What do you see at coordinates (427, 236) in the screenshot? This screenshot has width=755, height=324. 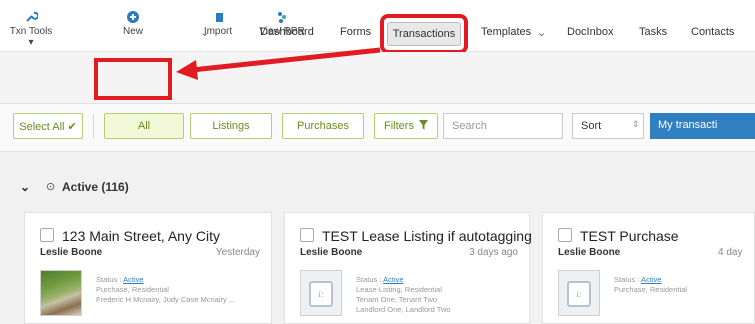 I see `card-title: TEST Lease Listing if autotagging` at bounding box center [427, 236].